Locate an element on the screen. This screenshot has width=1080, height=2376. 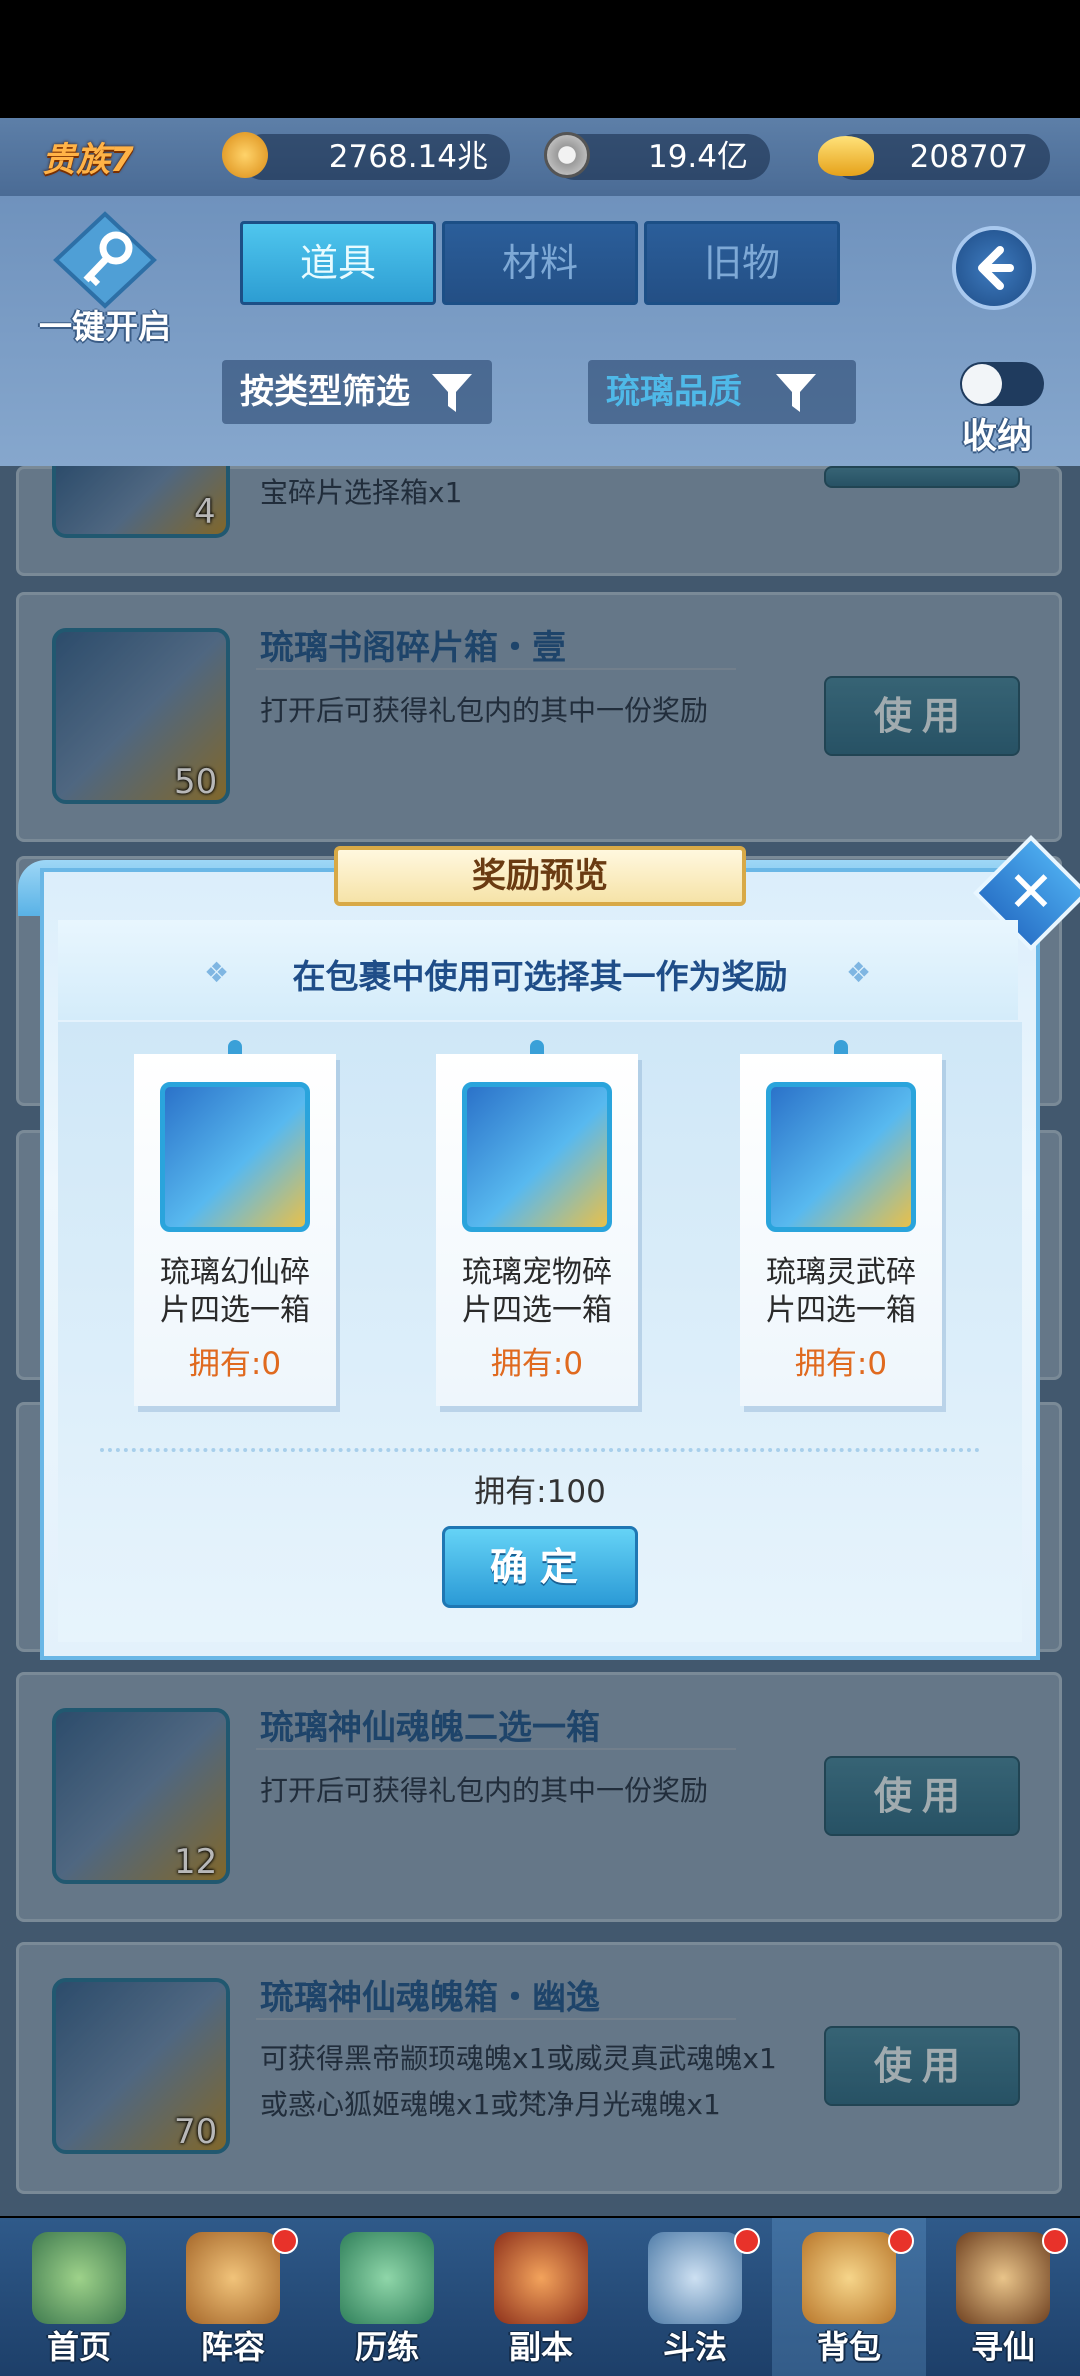
power-value: 2768.14兆 is located at coordinates (375, 157).